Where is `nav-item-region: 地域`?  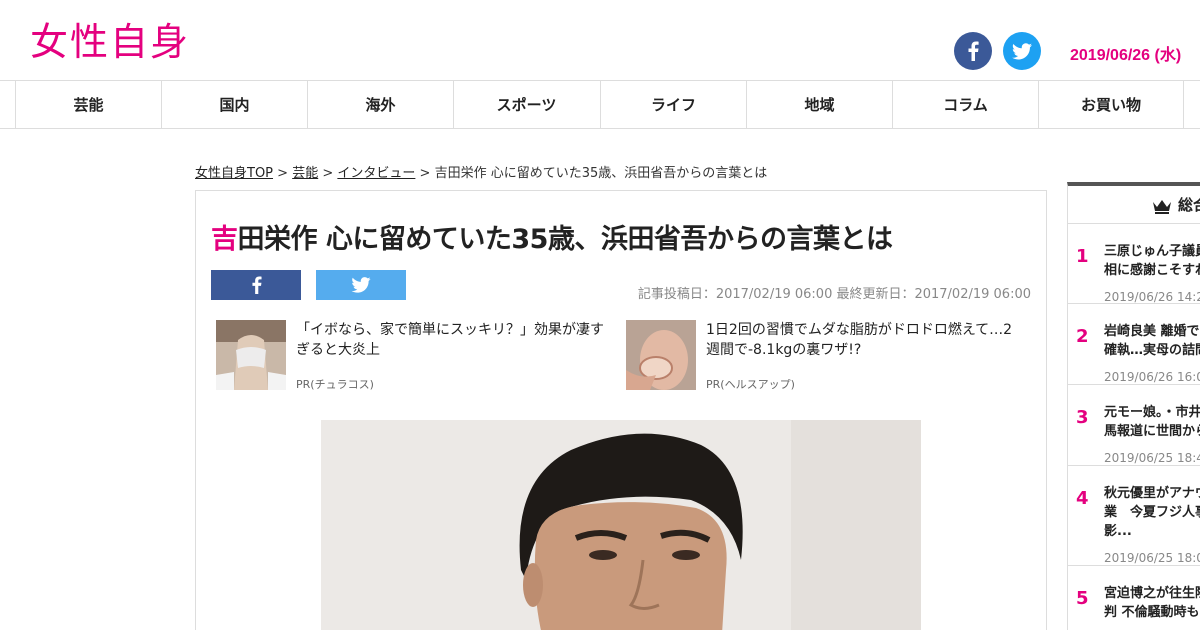 nav-item-region: 地域 is located at coordinates (819, 104).